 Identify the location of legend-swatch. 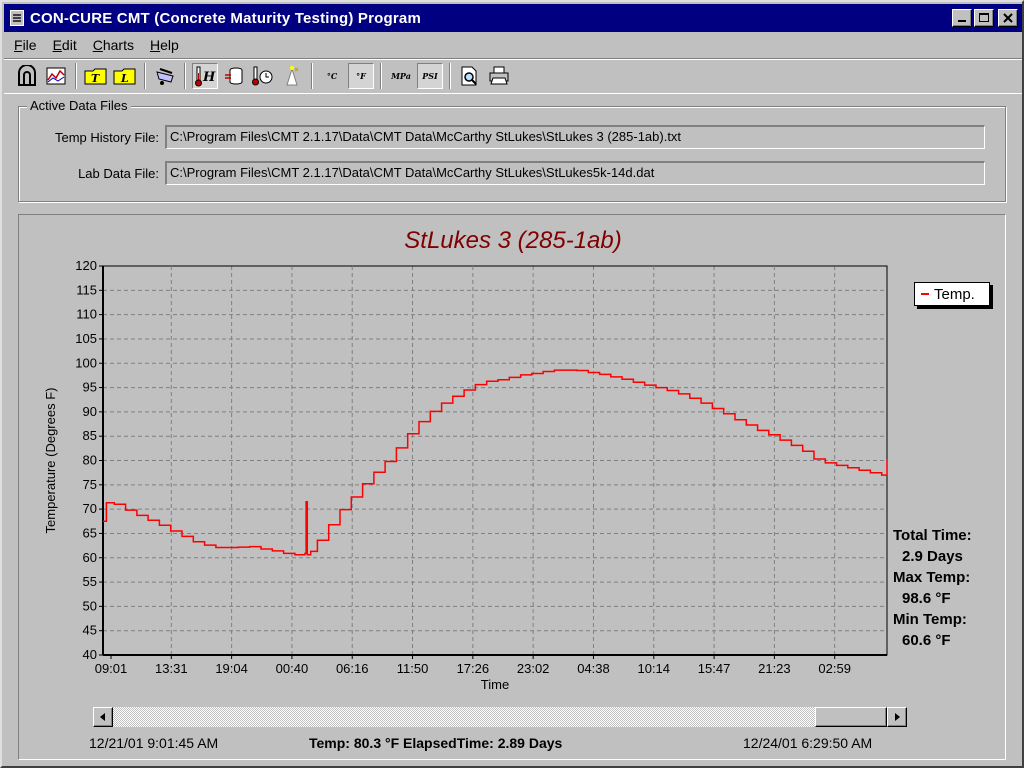
(925, 294).